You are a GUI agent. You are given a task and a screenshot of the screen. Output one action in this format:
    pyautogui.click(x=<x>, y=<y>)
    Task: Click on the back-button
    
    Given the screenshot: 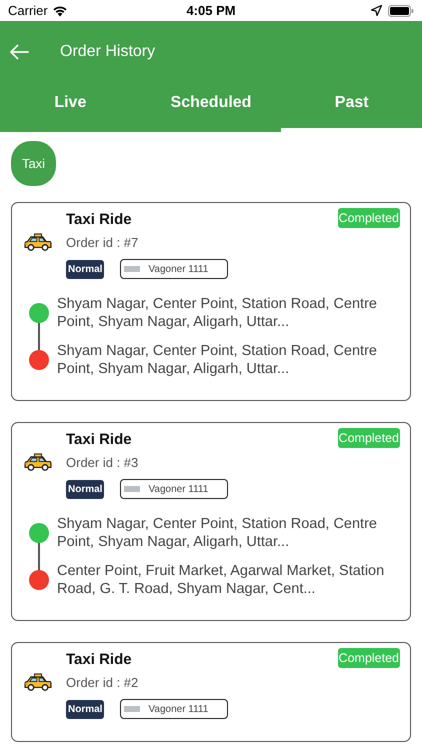 What is the action you would take?
    pyautogui.click(x=19, y=52)
    